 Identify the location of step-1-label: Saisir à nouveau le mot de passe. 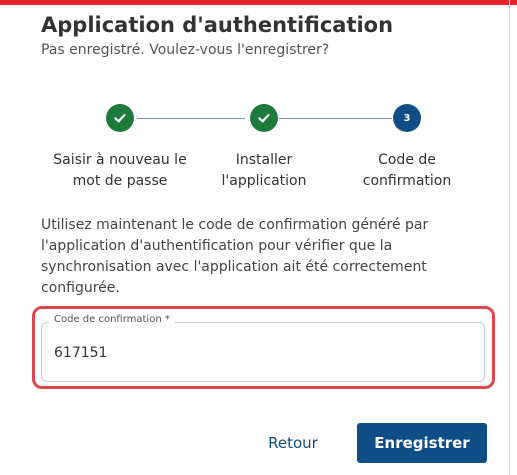
(120, 170).